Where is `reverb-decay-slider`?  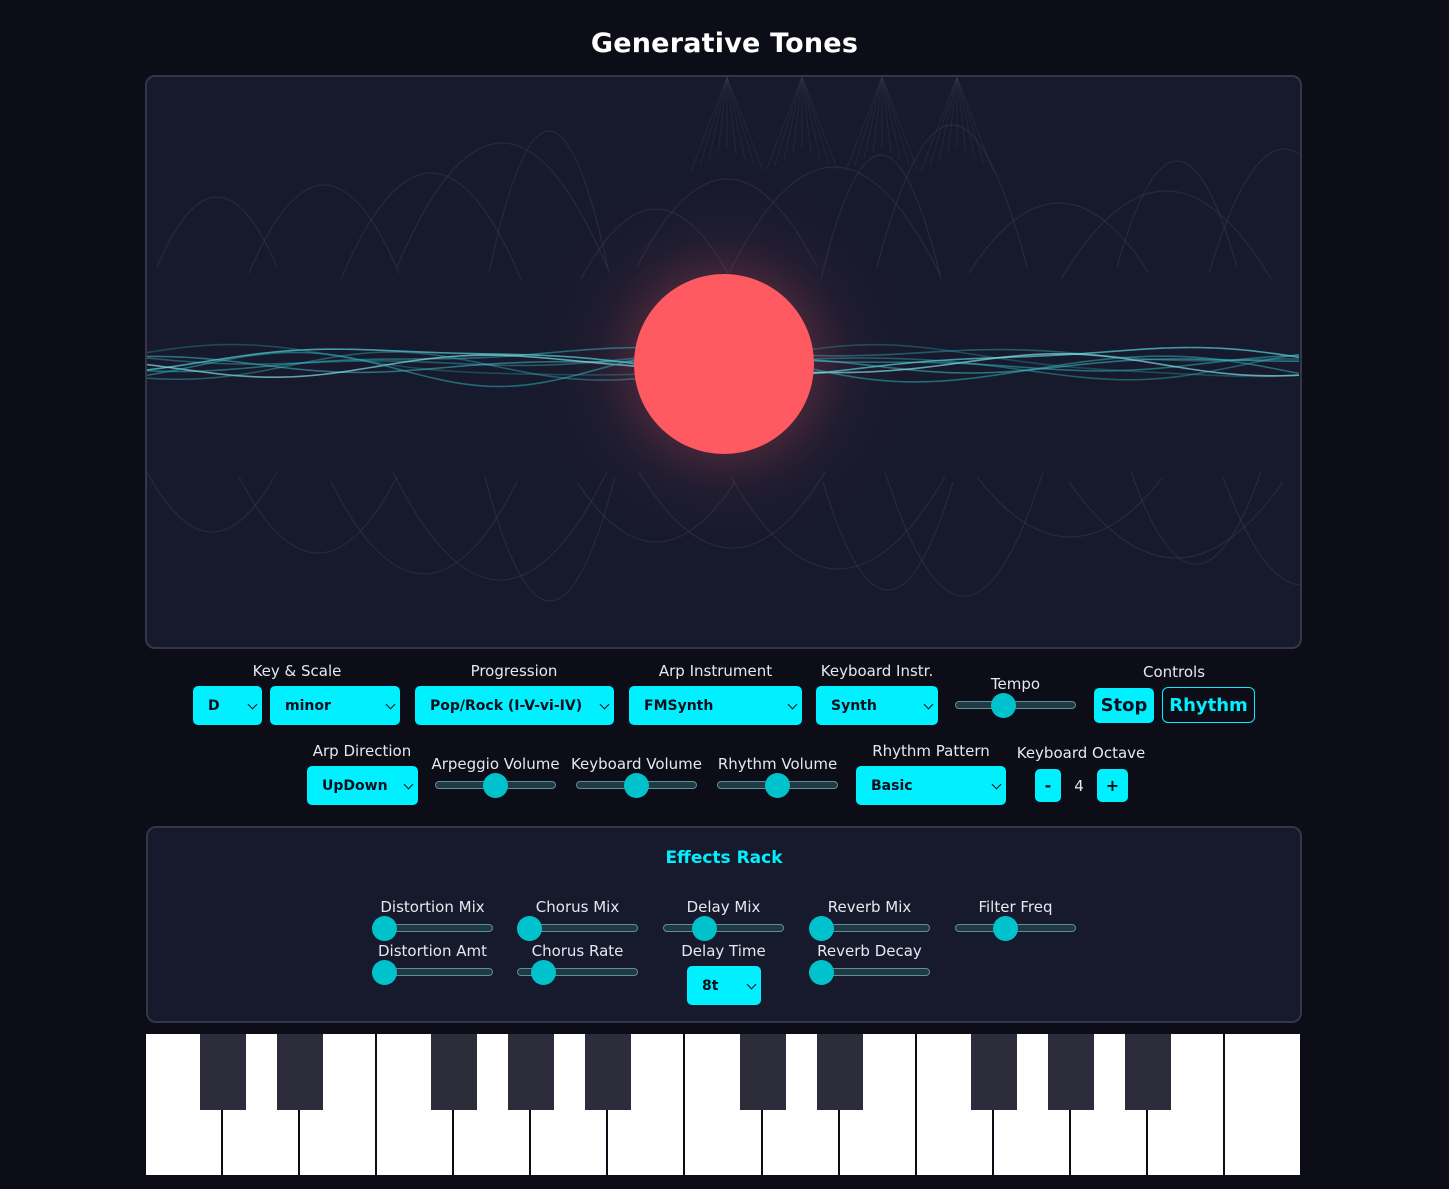 reverb-decay-slider is located at coordinates (869, 973).